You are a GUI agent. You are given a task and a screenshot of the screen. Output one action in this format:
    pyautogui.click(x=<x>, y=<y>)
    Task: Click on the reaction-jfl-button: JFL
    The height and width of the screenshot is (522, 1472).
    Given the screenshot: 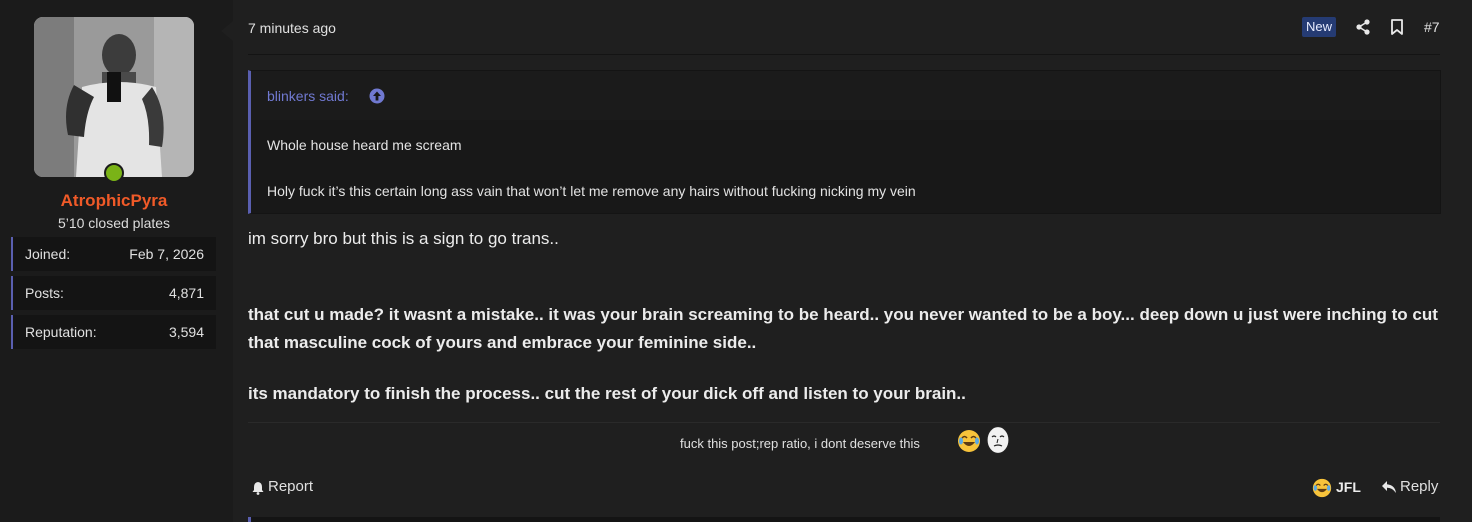 What is the action you would take?
    pyautogui.click(x=1348, y=487)
    